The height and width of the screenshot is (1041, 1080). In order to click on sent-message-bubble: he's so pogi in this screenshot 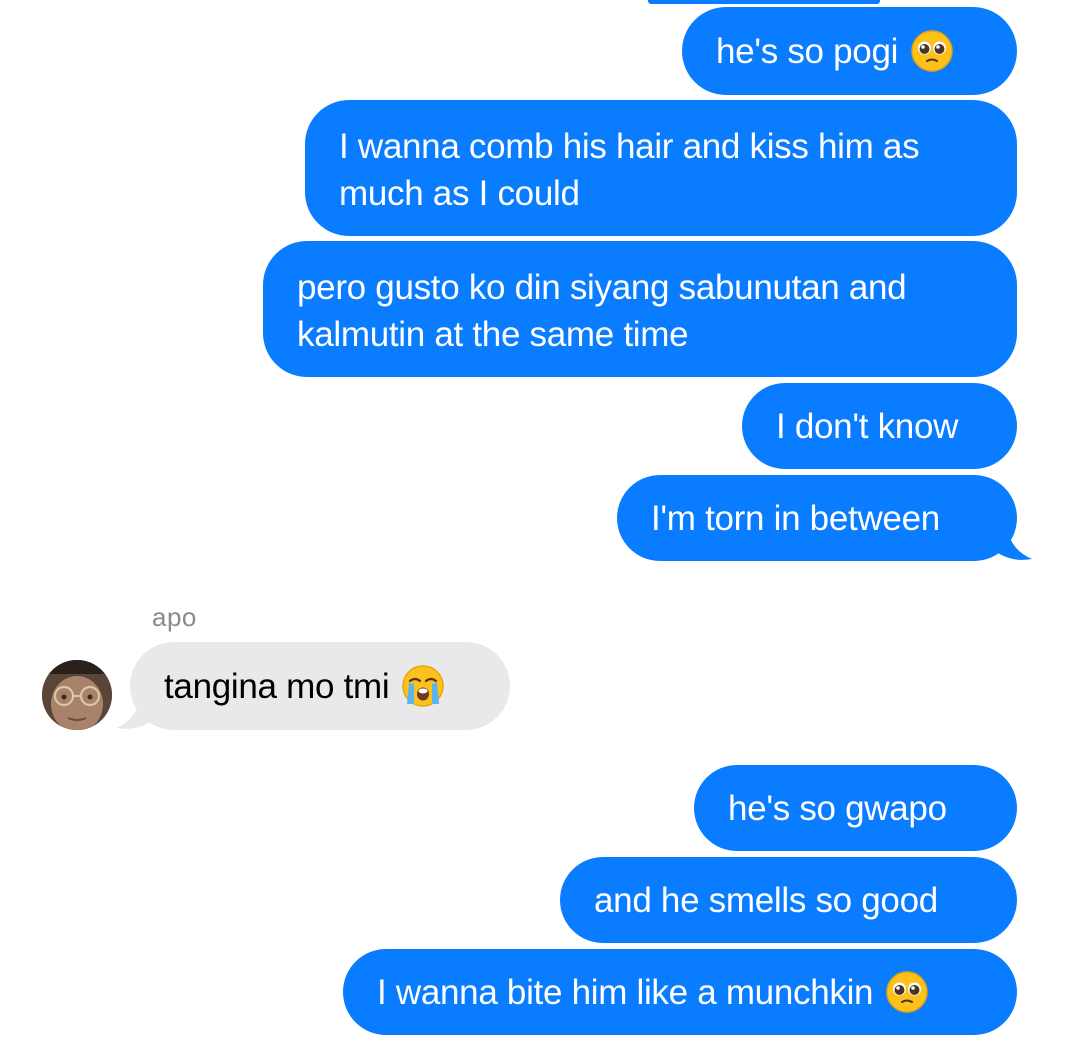, I will do `click(849, 51)`.